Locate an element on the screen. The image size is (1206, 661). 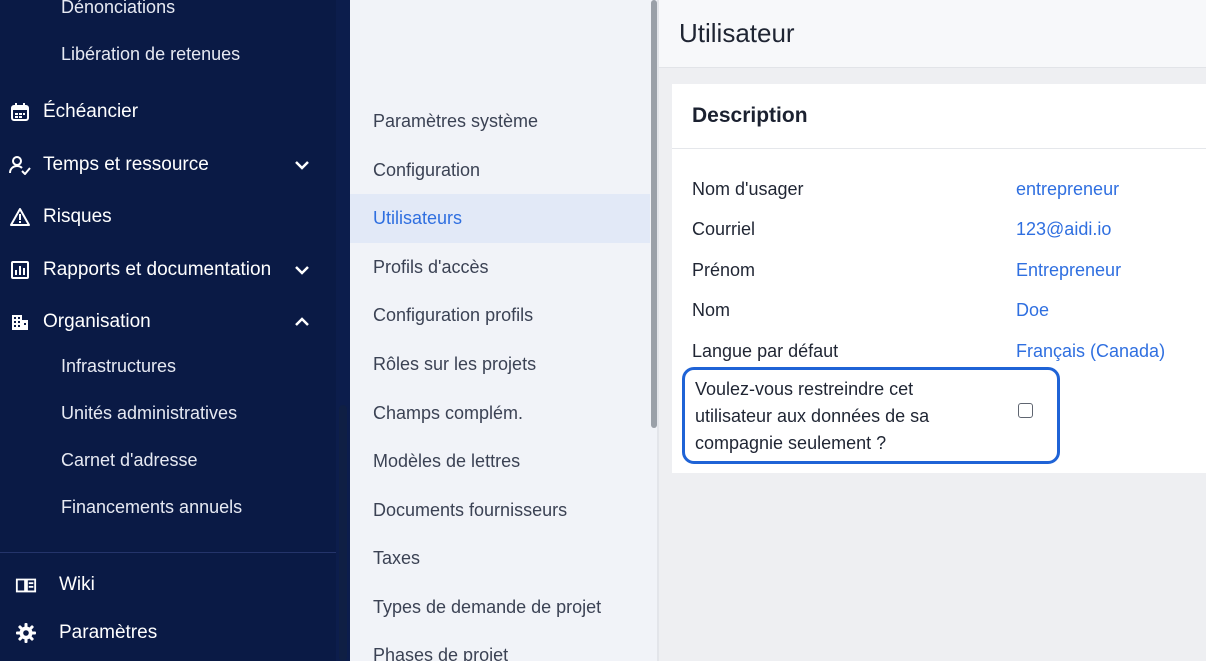
nav-item-label: Échéancier is located at coordinates (91, 111).